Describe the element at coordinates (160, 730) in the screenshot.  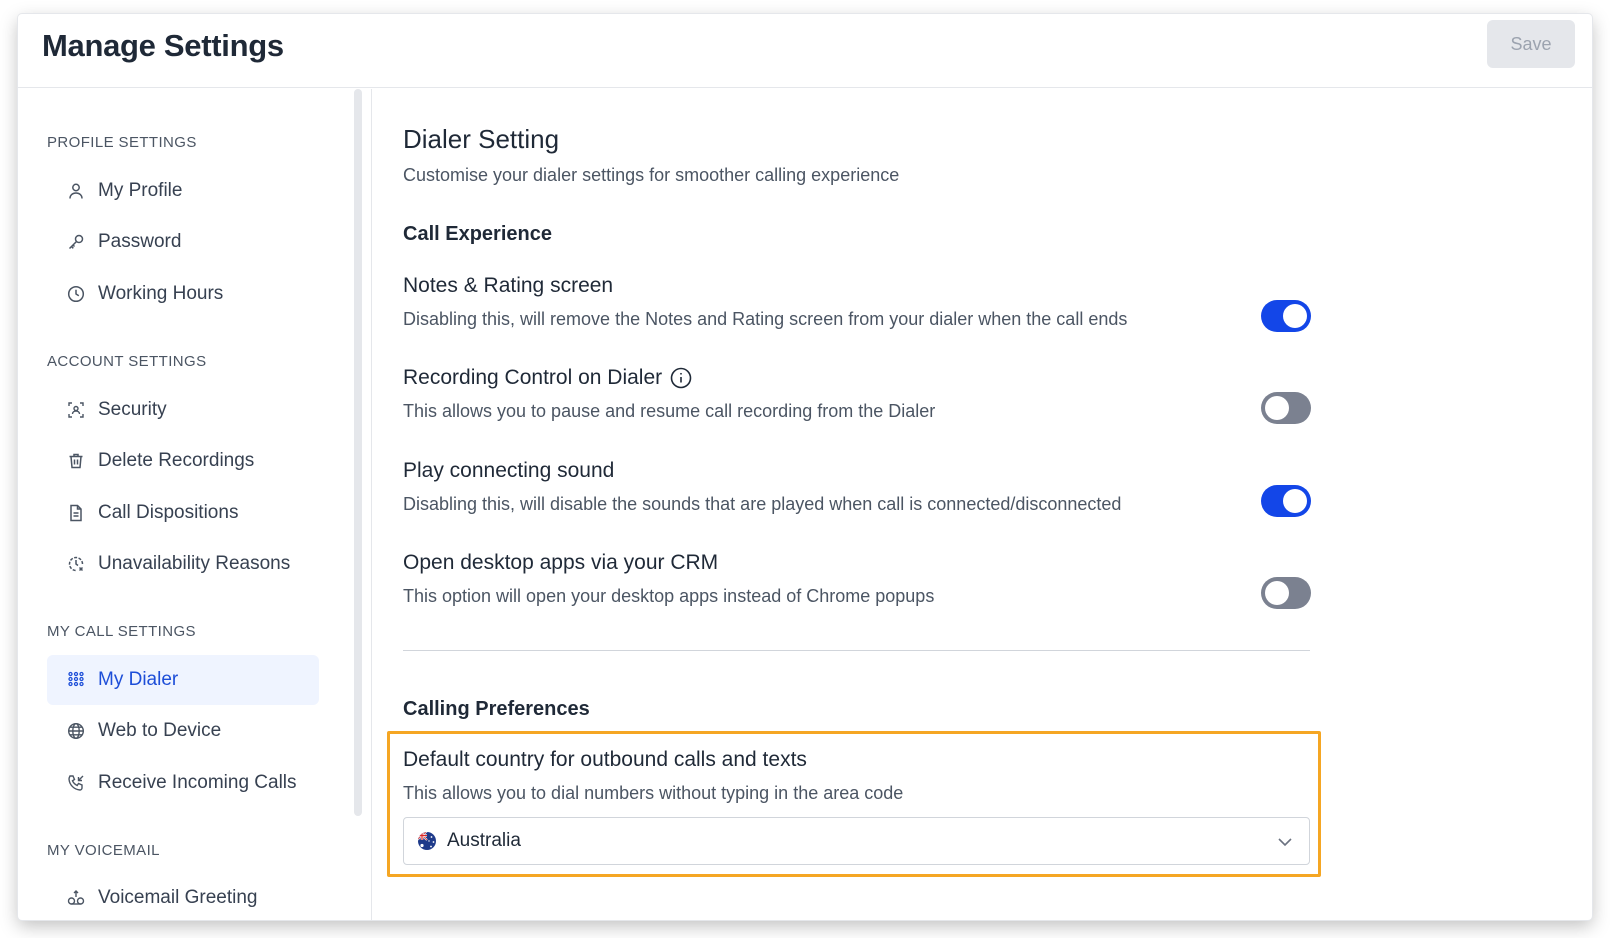
I see `sidebar-item-label: Web to Device` at that location.